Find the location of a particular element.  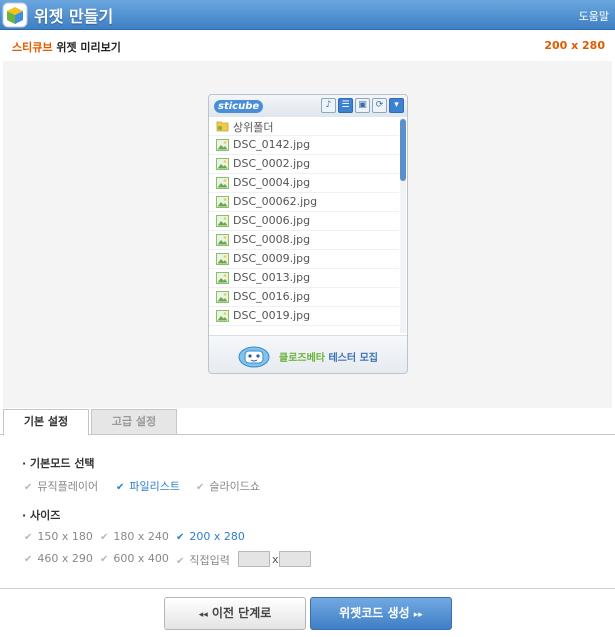

mode-option-filelist-label: 파일리스트 is located at coordinates (154, 486).